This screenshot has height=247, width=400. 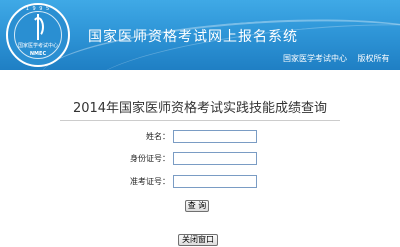 What do you see at coordinates (200, 108) in the screenshot?
I see `page-title: 2014年国家医师资格考试实践技能成绩查询` at bounding box center [200, 108].